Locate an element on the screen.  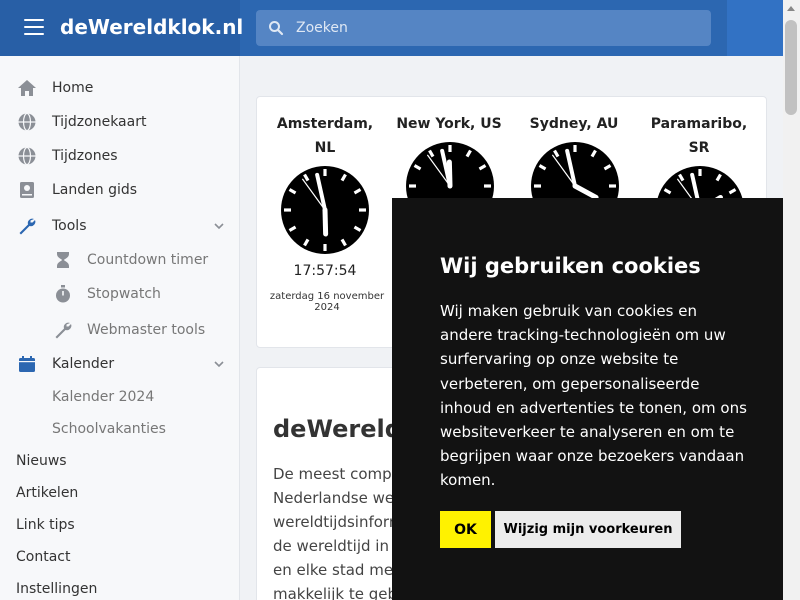
sidebar-item-label: Landen gids is located at coordinates (95, 190).